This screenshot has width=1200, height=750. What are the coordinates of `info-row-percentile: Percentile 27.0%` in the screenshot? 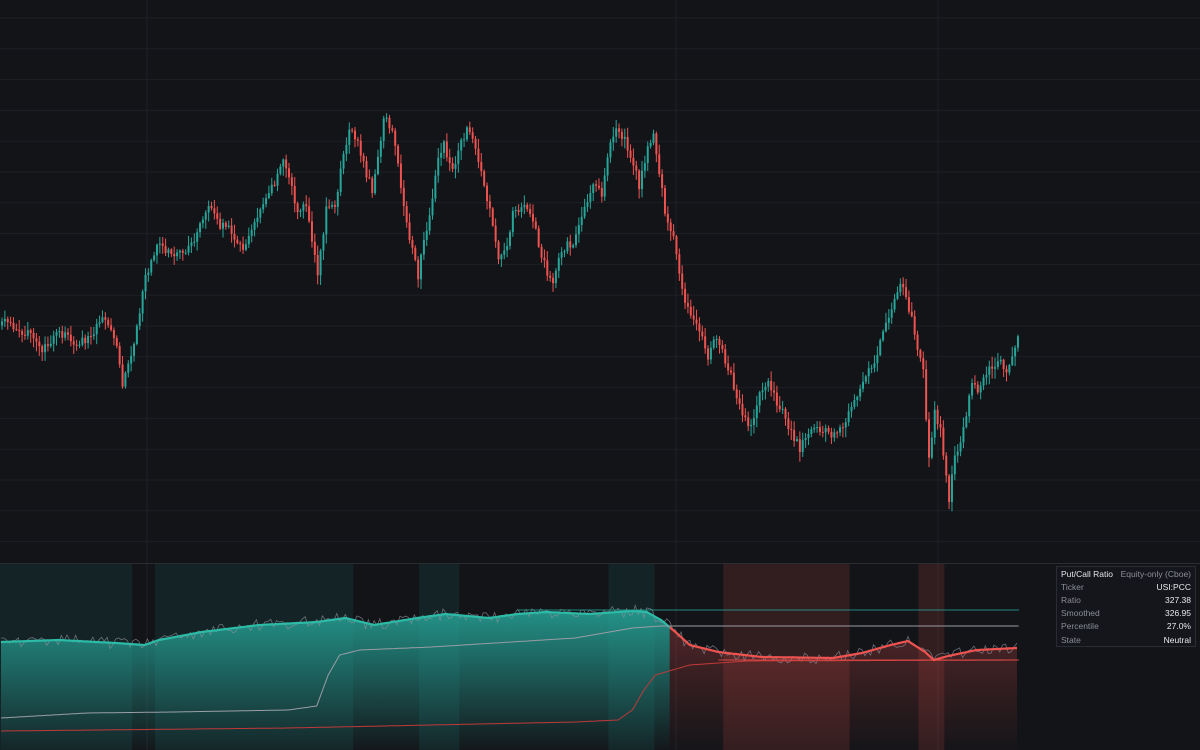 It's located at (1126, 626).